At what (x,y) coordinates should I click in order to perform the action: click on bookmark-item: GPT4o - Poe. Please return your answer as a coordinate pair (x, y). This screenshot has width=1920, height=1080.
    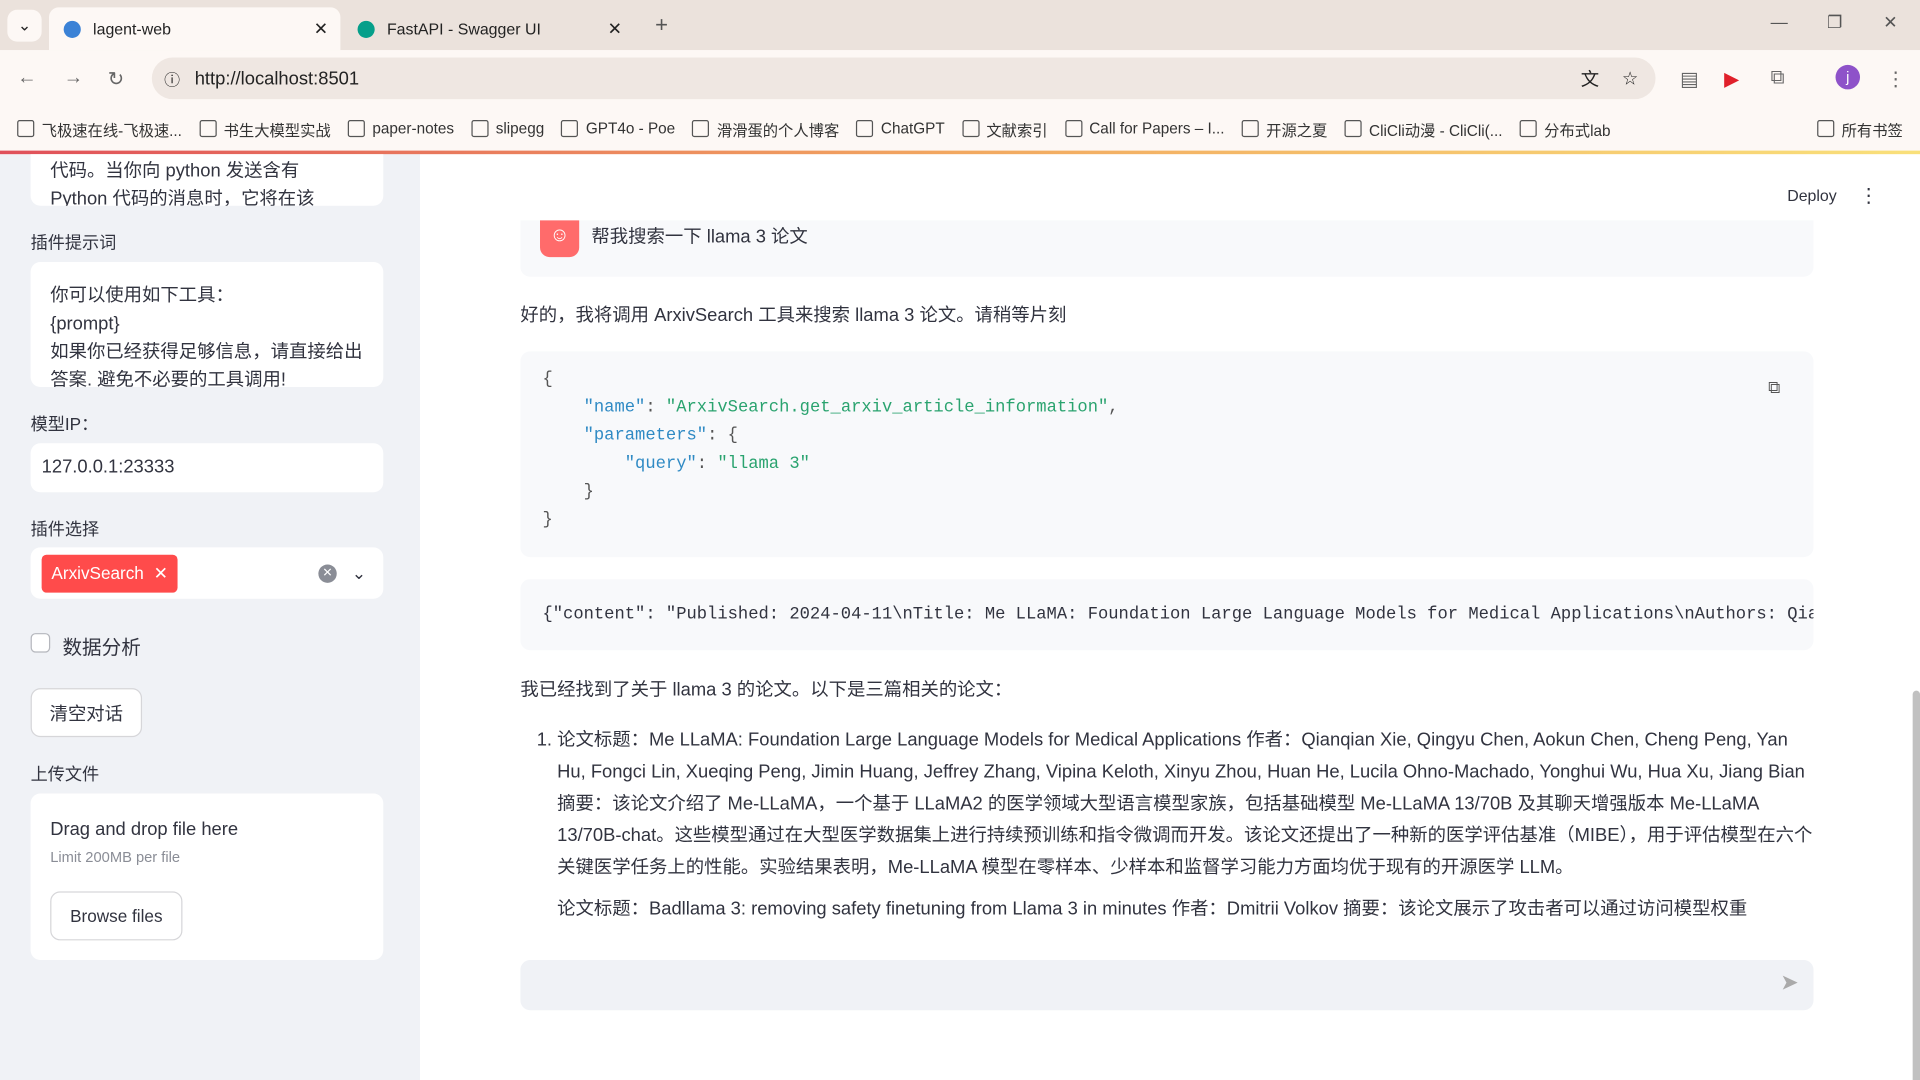
    Looking at the image, I should click on (618, 129).